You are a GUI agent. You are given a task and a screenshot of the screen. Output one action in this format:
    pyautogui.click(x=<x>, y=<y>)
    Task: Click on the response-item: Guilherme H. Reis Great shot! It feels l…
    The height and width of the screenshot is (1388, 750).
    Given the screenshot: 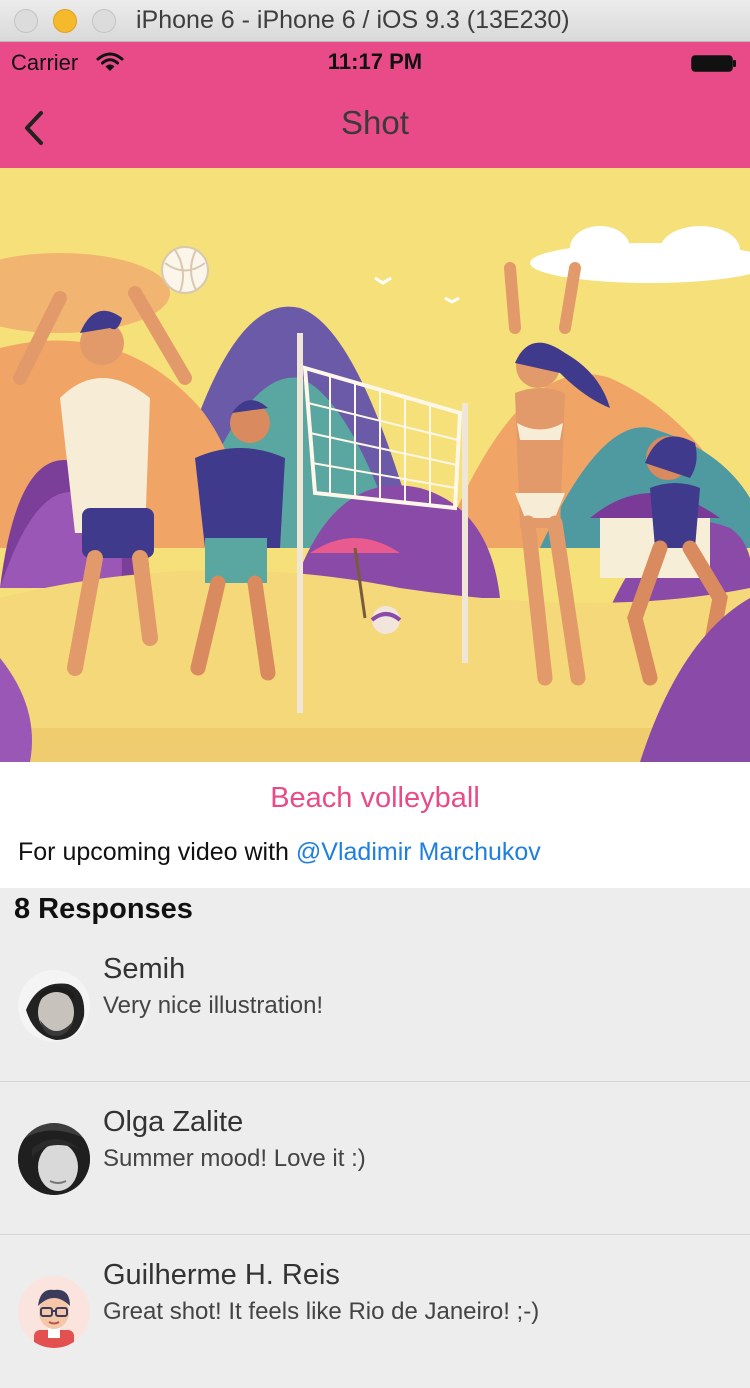 What is the action you would take?
    pyautogui.click(x=375, y=1311)
    